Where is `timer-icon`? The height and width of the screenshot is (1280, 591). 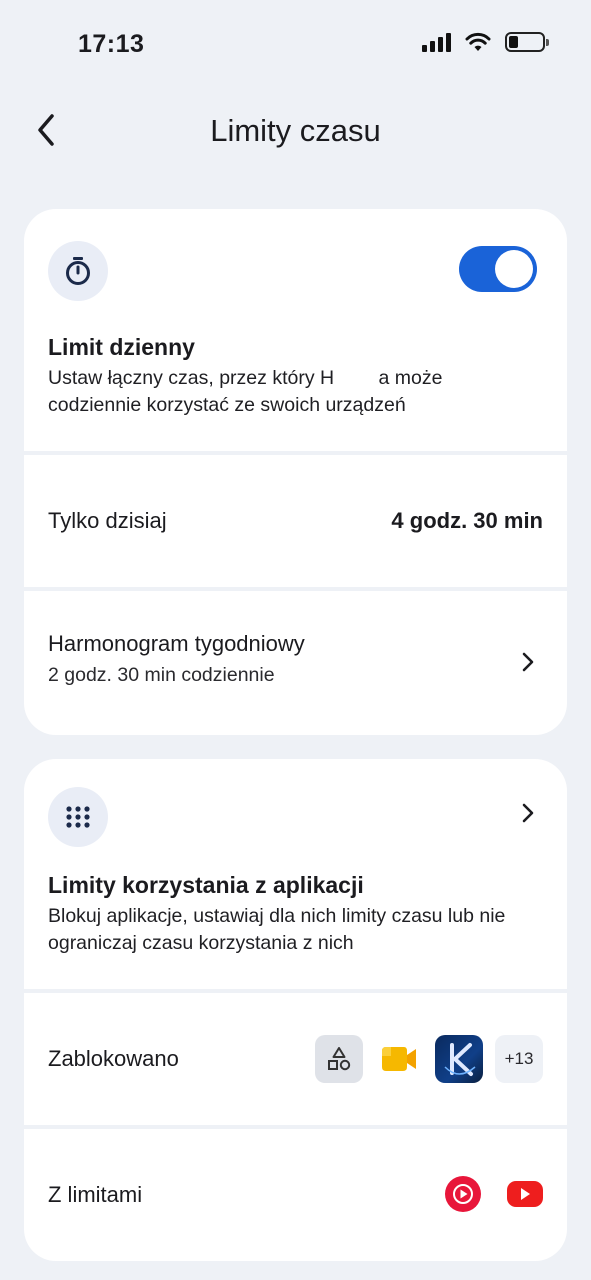
timer-icon is located at coordinates (78, 271).